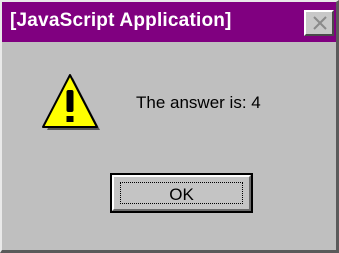 The height and width of the screenshot is (253, 339). What do you see at coordinates (71, 102) in the screenshot?
I see `warning-icon` at bounding box center [71, 102].